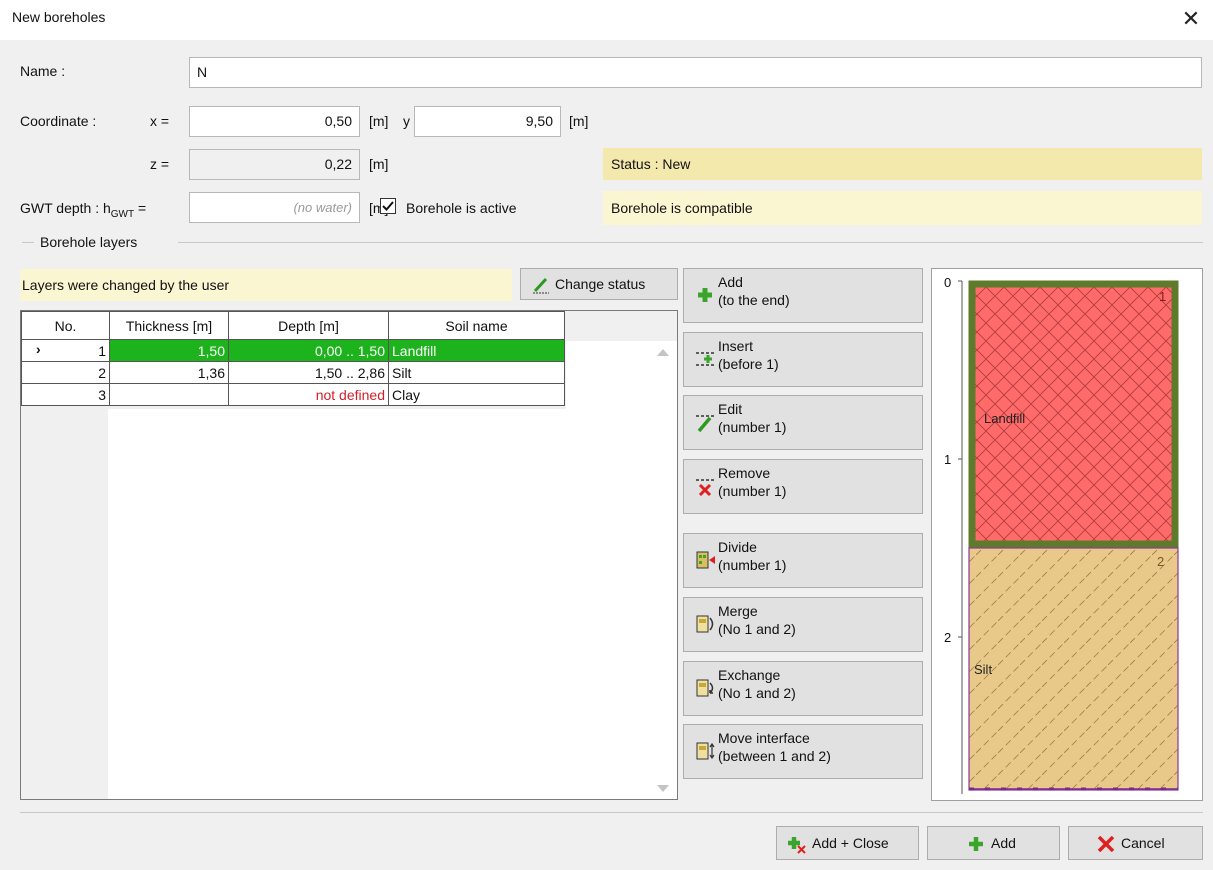 The width and height of the screenshot is (1213, 870). Describe the element at coordinates (705, 488) in the screenshot. I see `remove-icon` at that location.